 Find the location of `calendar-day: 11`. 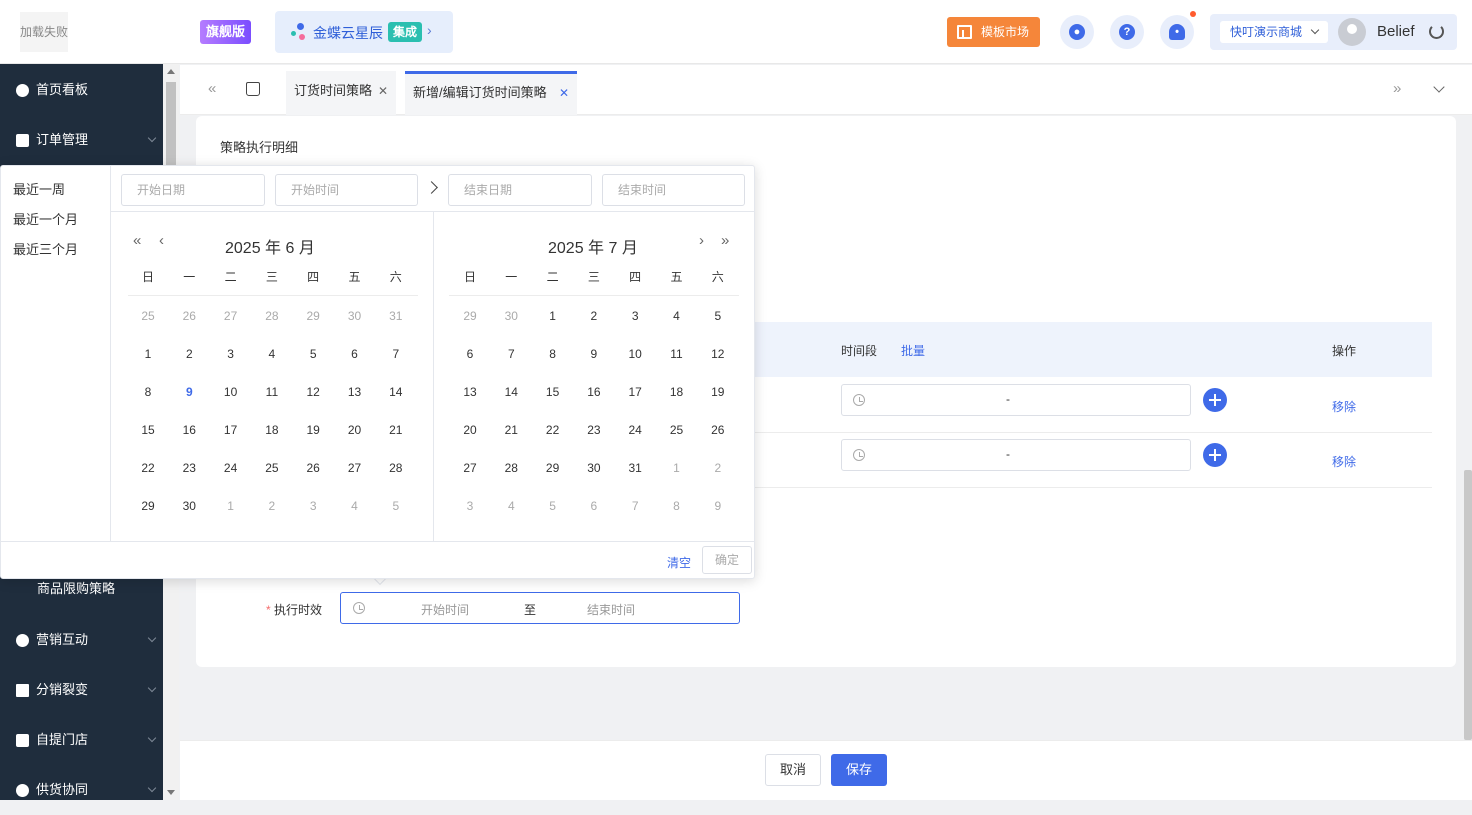

calendar-day: 11 is located at coordinates (272, 392).